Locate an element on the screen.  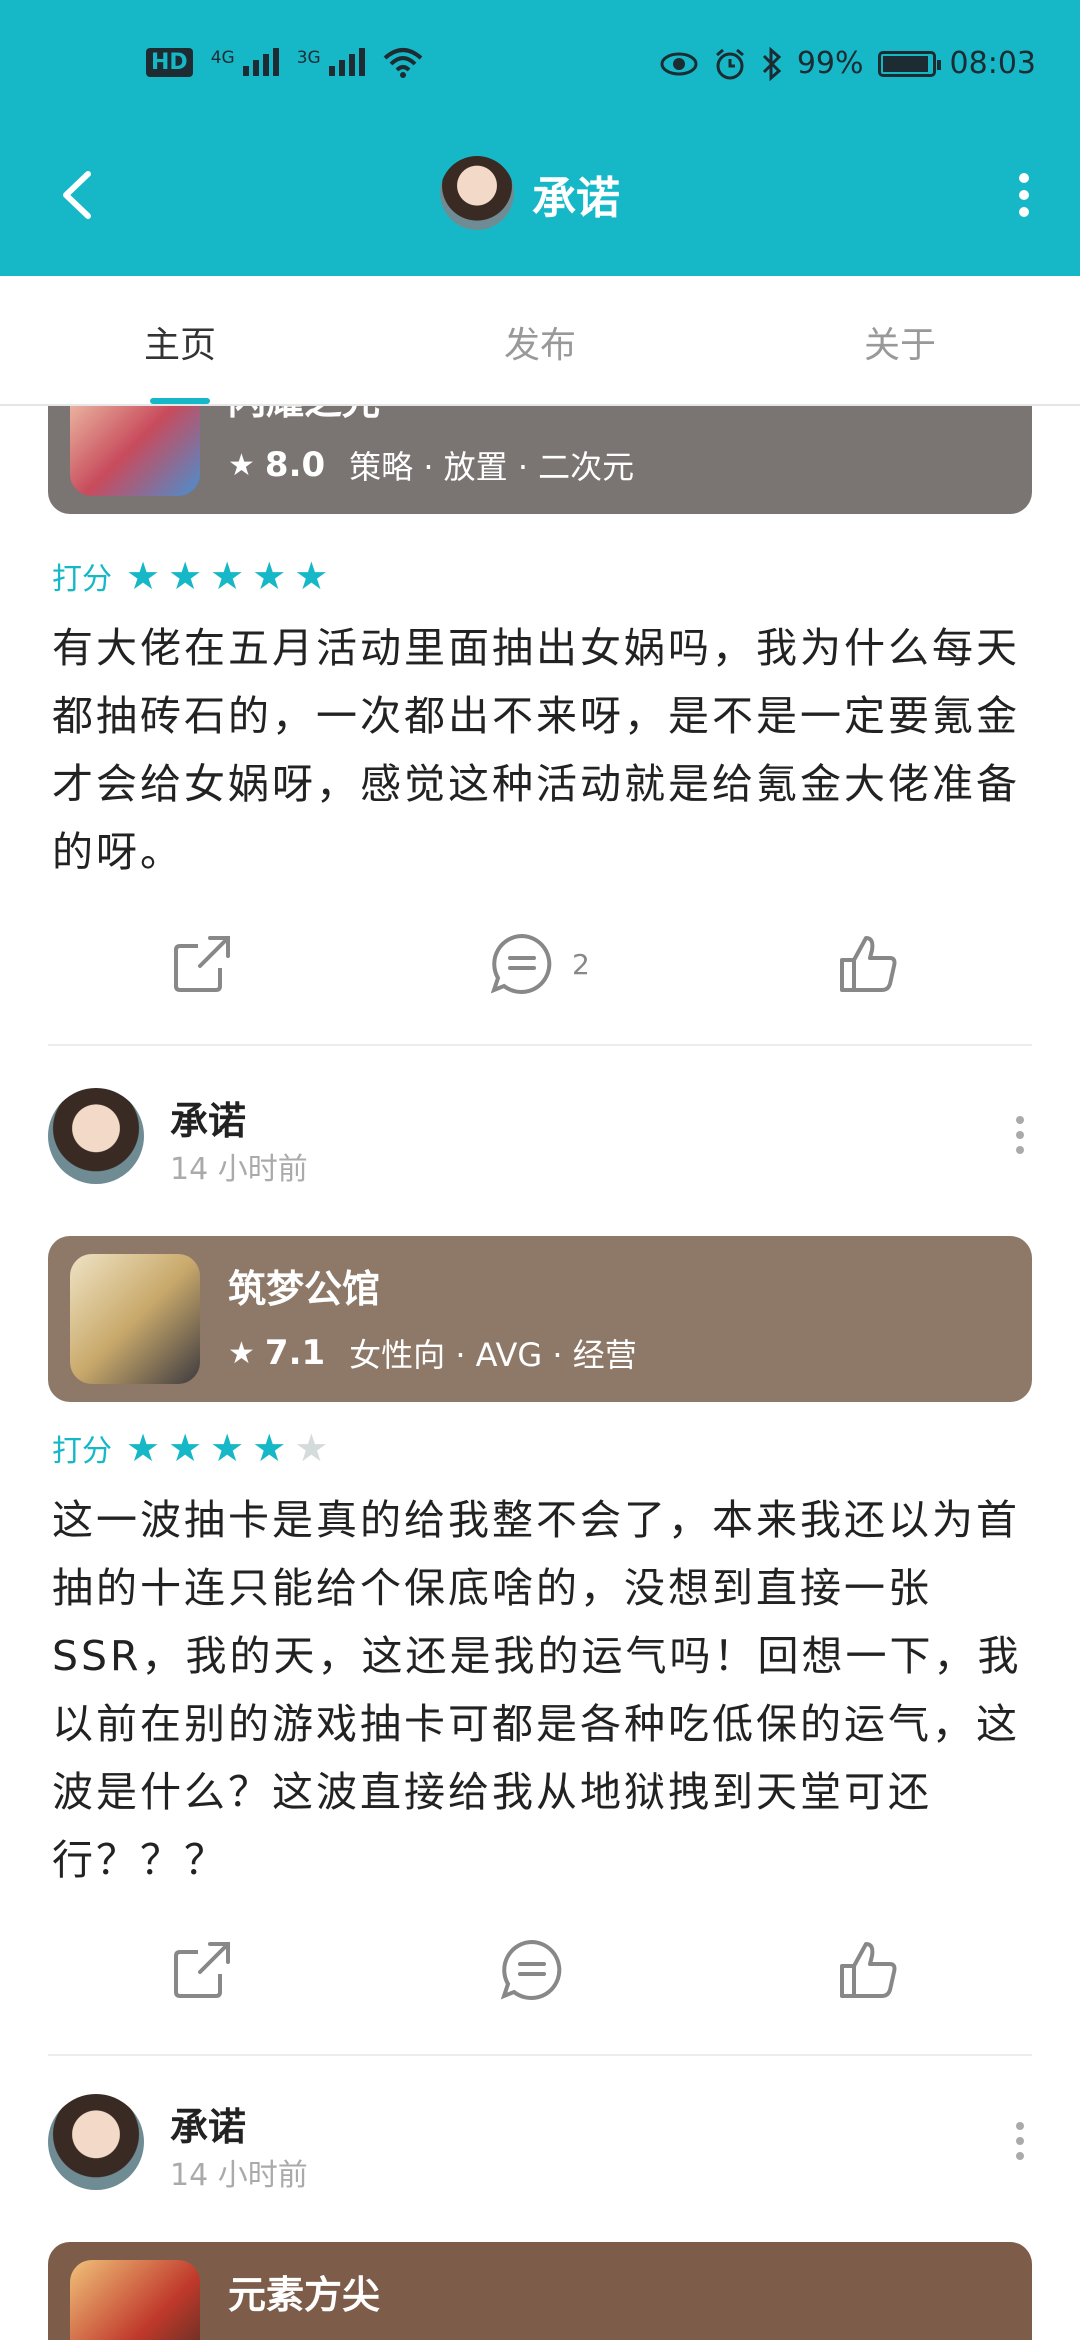
game-card: 筑梦公馆 ★ 7.1 女性向 · AVG · 经营 is located at coordinates (540, 1319).